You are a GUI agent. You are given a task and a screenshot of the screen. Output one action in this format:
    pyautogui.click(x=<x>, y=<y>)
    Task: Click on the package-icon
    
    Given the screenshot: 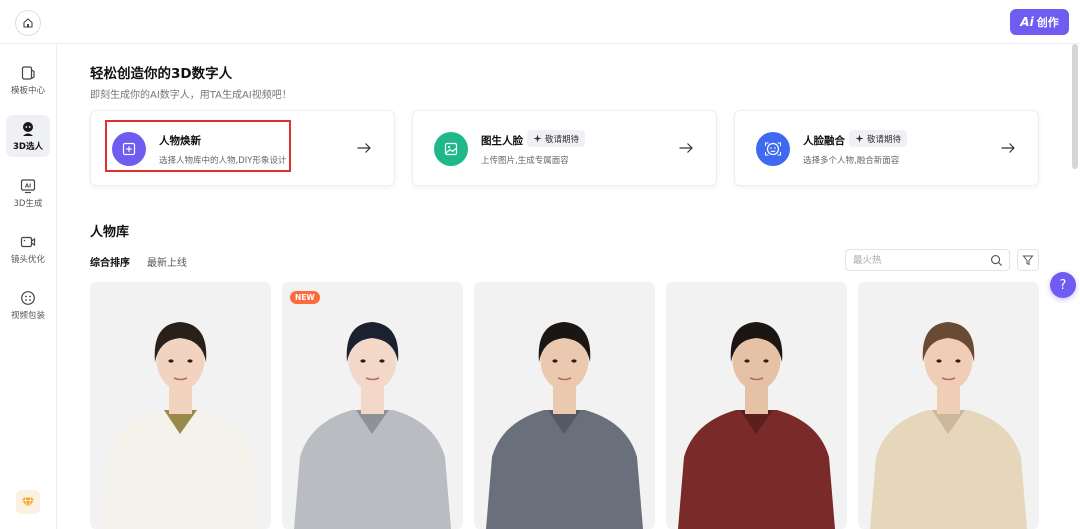 What is the action you would take?
    pyautogui.click(x=28, y=298)
    